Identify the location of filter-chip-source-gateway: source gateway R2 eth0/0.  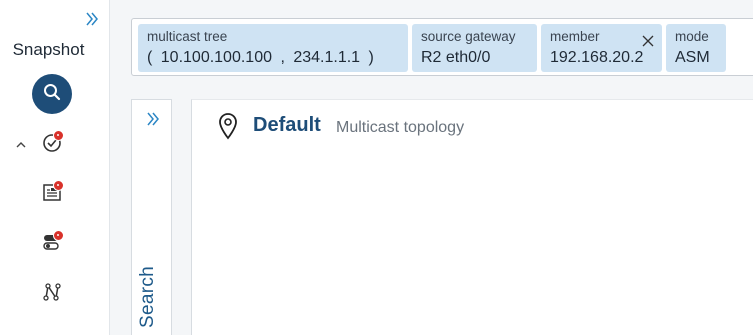
(474, 48).